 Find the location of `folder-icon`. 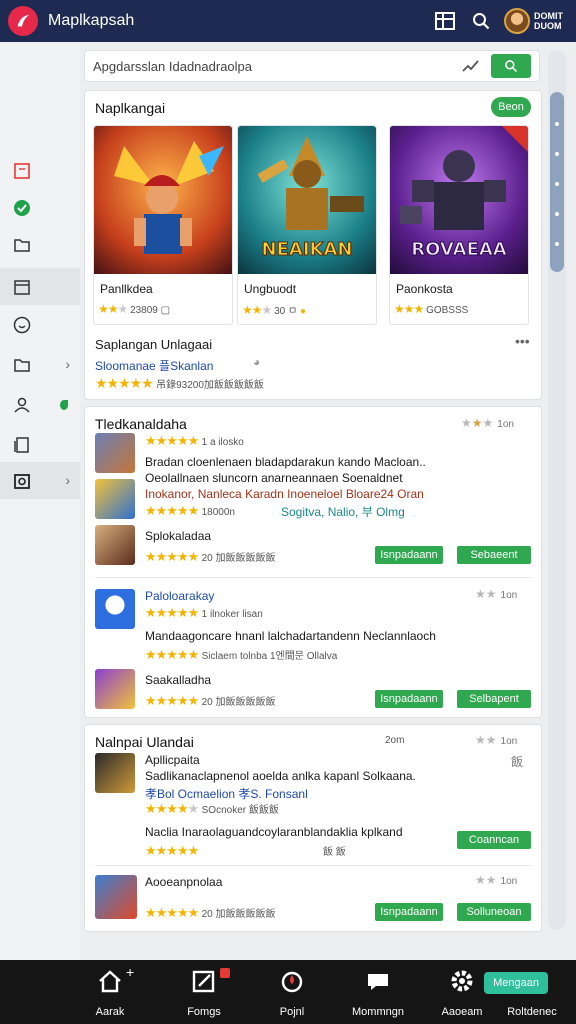

folder-icon is located at coordinates (22, 245).